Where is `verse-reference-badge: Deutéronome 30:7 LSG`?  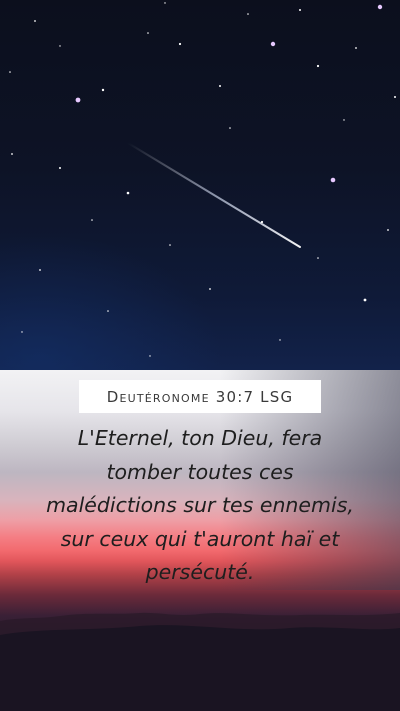 verse-reference-badge: Deutéronome 30:7 LSG is located at coordinates (200, 396).